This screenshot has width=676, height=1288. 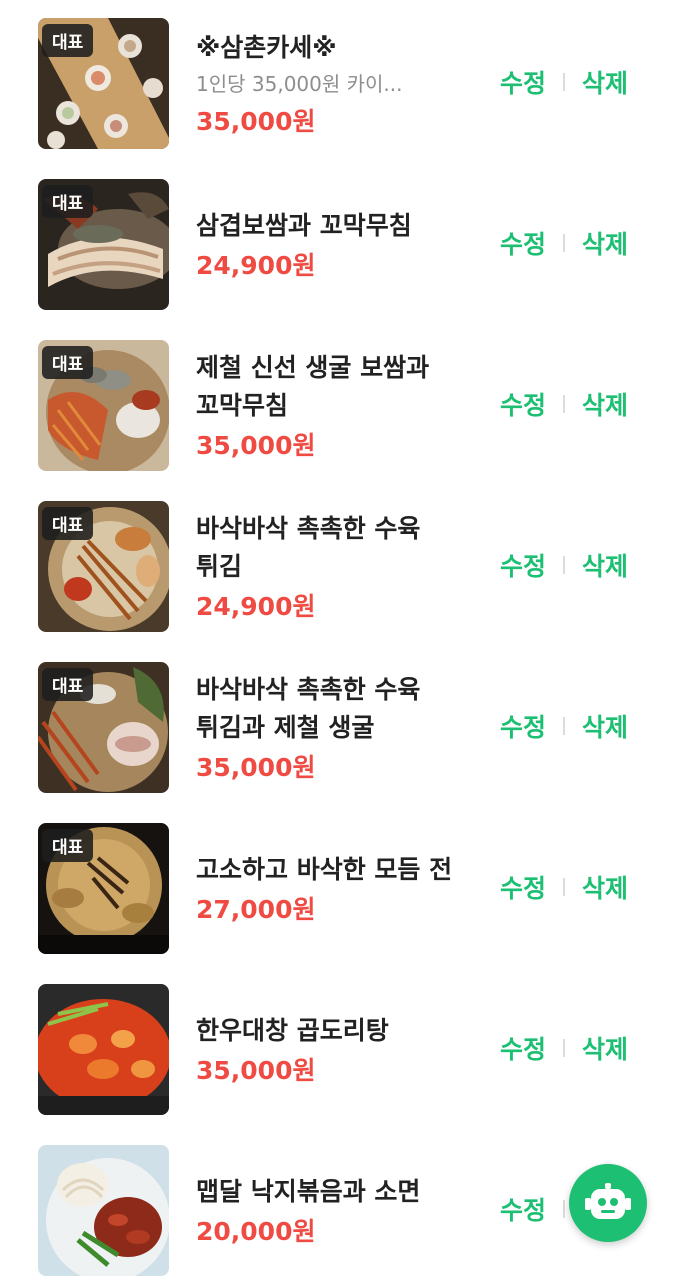 I want to click on gopdori-tang-image, so click(x=103, y=1049).